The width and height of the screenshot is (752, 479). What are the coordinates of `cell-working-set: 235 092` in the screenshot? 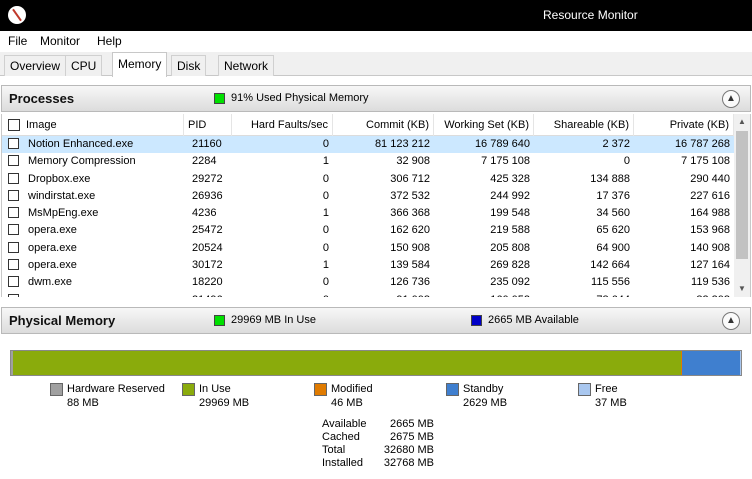 It's located at (510, 282).